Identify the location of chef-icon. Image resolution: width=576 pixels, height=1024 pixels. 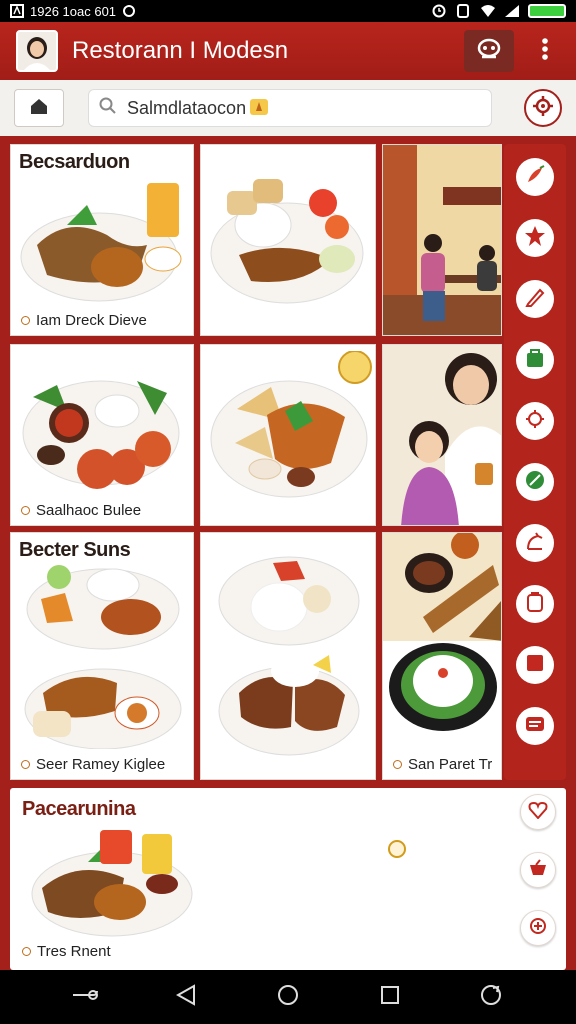
(489, 51).